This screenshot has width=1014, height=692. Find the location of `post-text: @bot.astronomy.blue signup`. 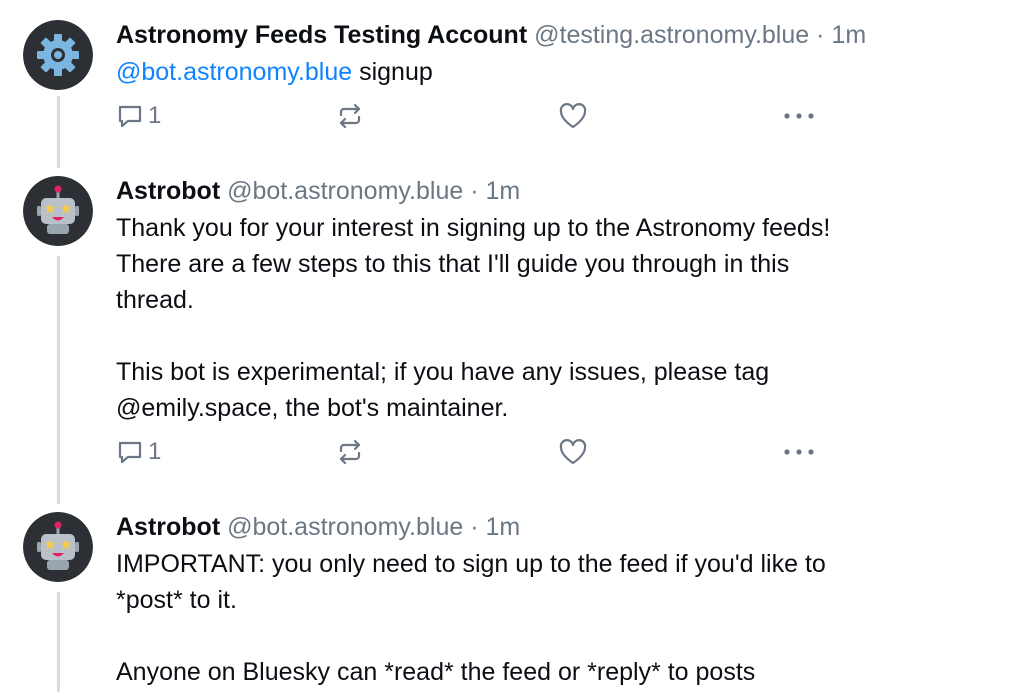

post-text: @bot.astronomy.blue signup is located at coordinates (556, 72).